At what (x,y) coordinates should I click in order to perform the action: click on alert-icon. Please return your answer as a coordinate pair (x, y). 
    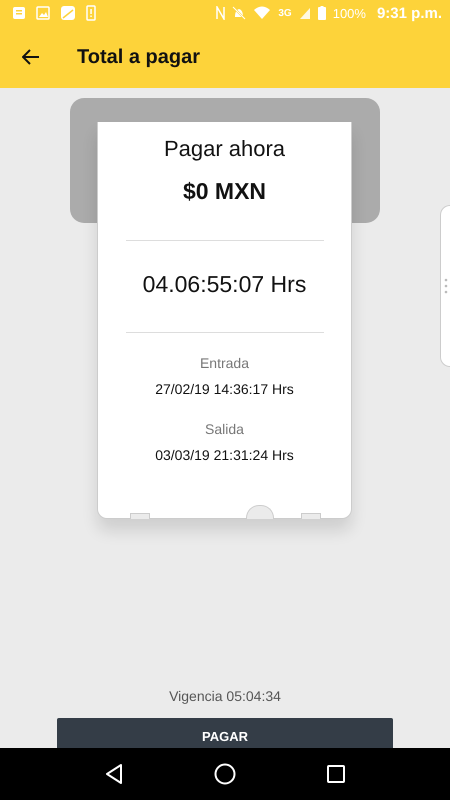
    Looking at the image, I should click on (91, 13).